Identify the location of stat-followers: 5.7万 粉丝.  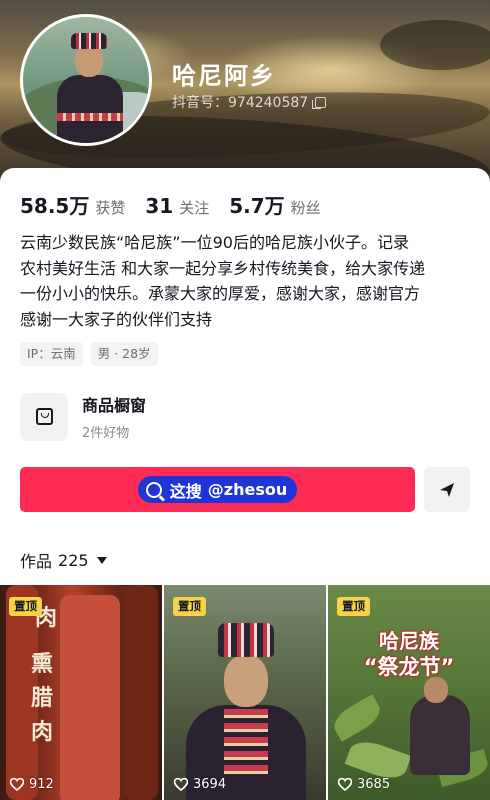
(274, 204).